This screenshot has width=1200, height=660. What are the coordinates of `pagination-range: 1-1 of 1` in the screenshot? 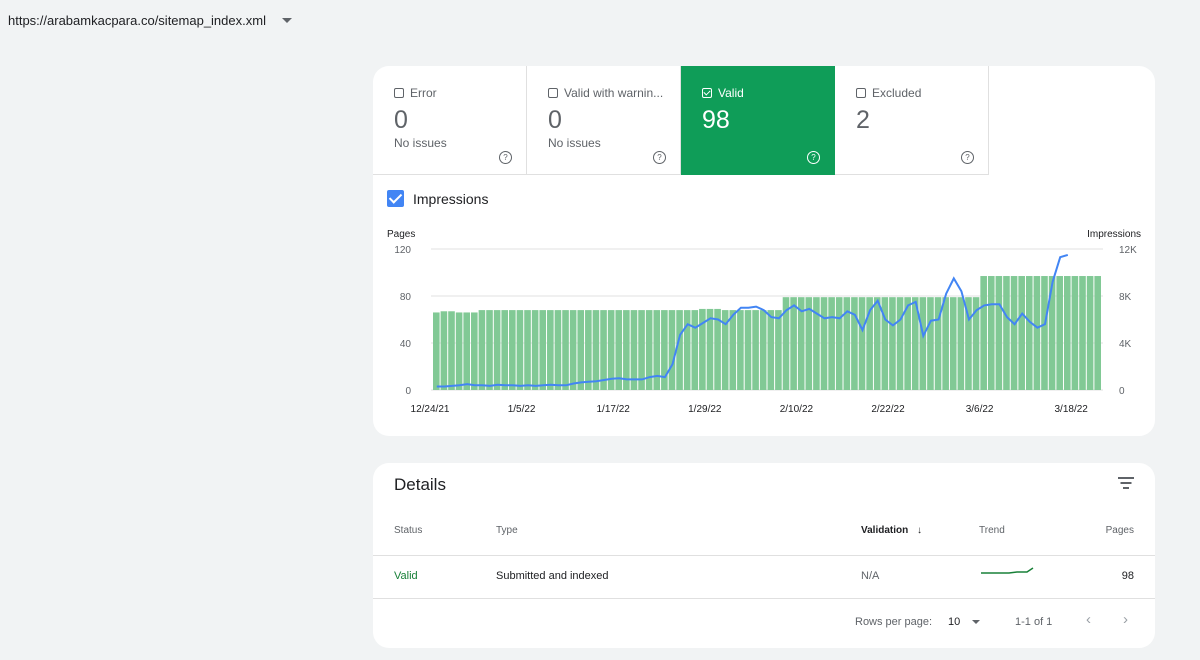 It's located at (1034, 622).